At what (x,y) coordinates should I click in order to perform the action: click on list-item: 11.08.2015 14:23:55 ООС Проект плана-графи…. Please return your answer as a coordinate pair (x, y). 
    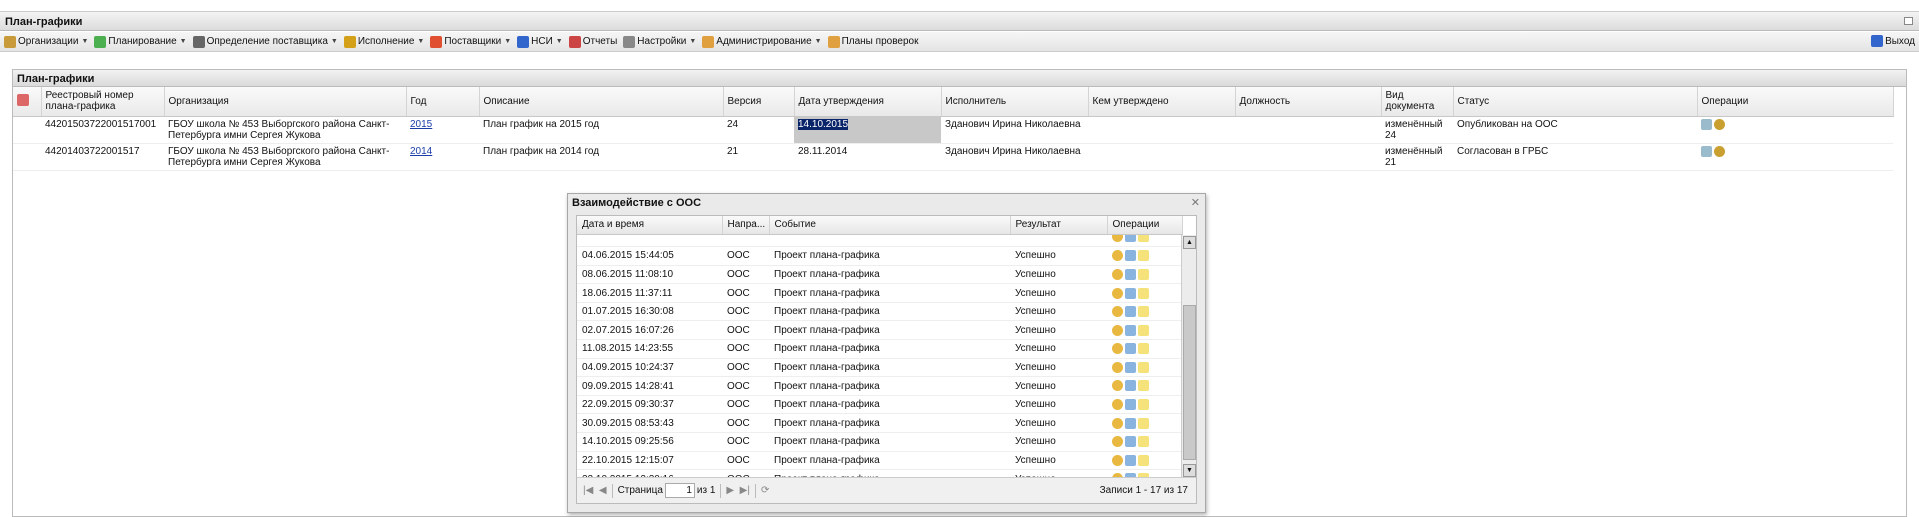
    Looking at the image, I should click on (879, 349).